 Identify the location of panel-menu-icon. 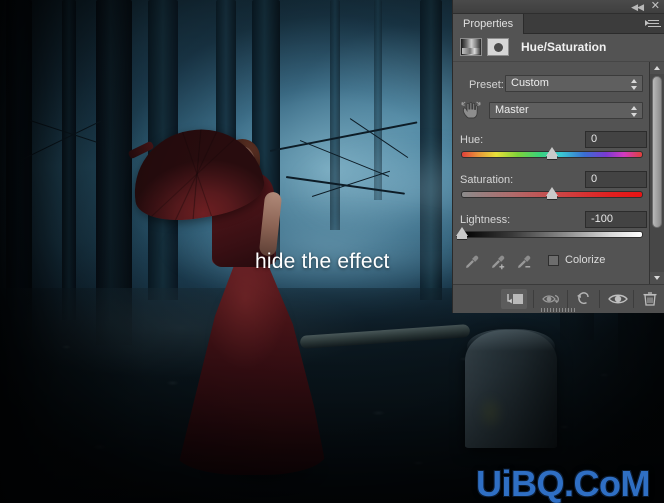
(653, 24).